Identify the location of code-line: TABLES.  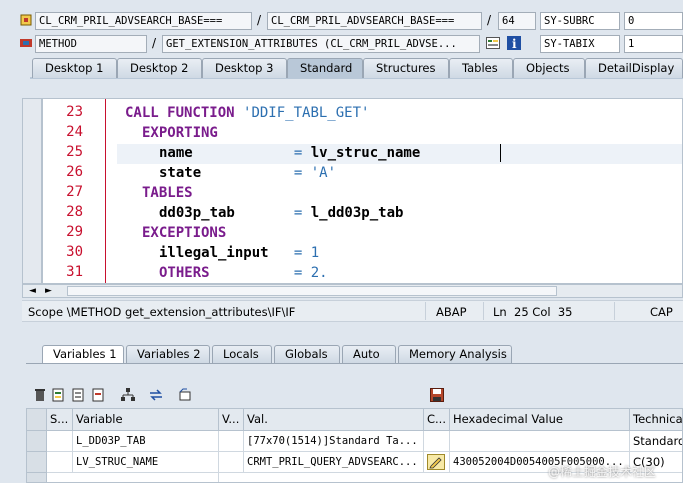
(167, 193).